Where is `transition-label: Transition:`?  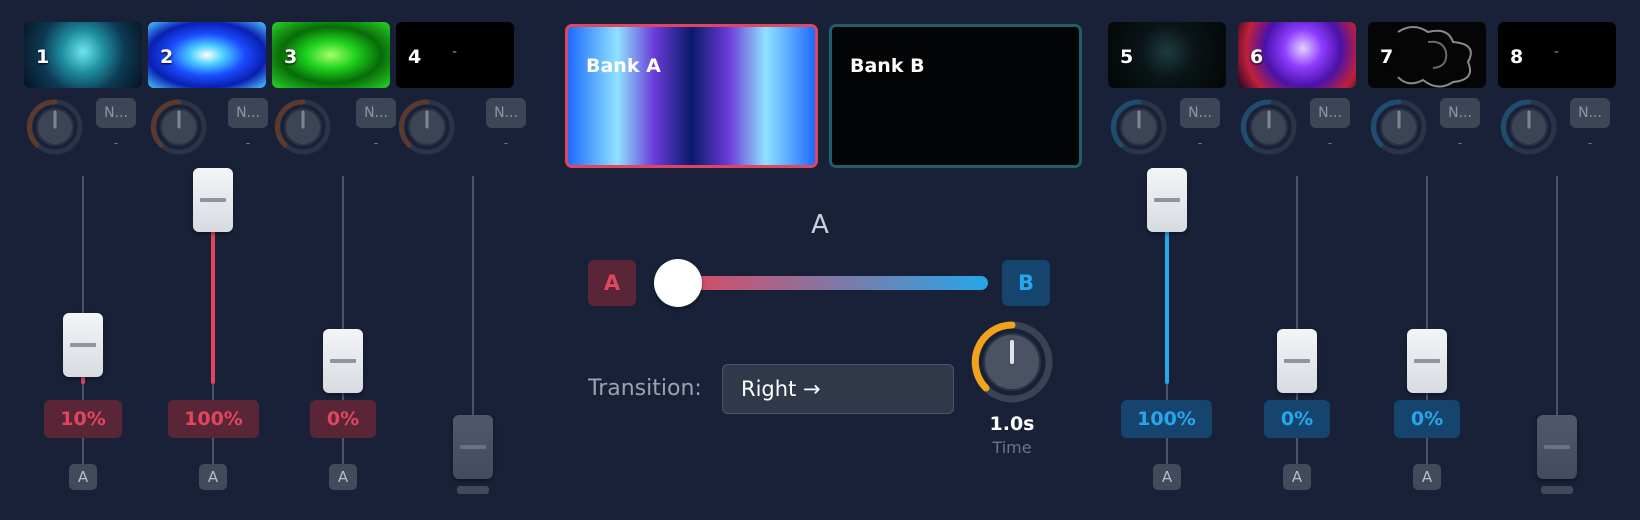 transition-label: Transition: is located at coordinates (645, 388).